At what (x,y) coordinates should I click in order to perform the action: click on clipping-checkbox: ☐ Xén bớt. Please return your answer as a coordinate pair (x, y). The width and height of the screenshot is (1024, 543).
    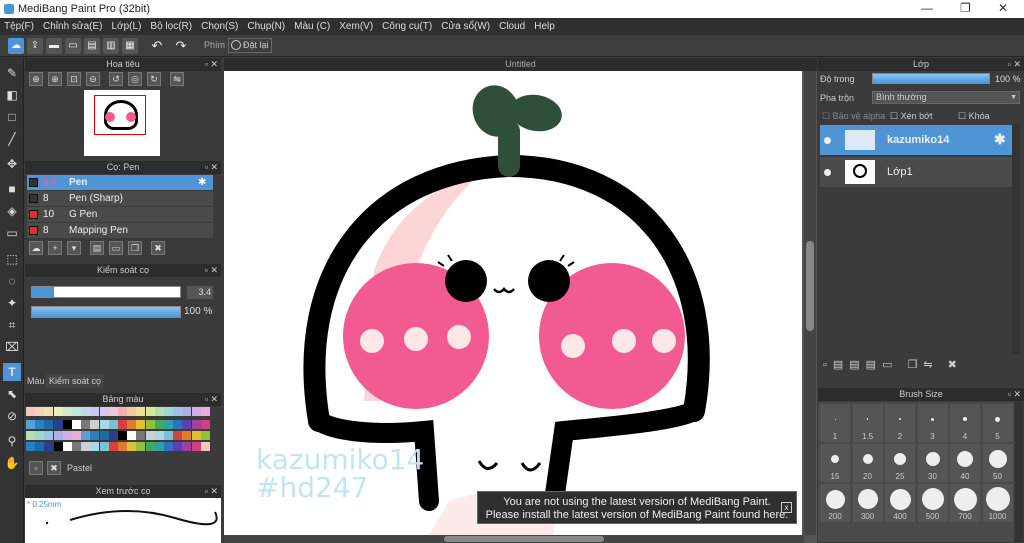
    Looking at the image, I should click on (911, 116).